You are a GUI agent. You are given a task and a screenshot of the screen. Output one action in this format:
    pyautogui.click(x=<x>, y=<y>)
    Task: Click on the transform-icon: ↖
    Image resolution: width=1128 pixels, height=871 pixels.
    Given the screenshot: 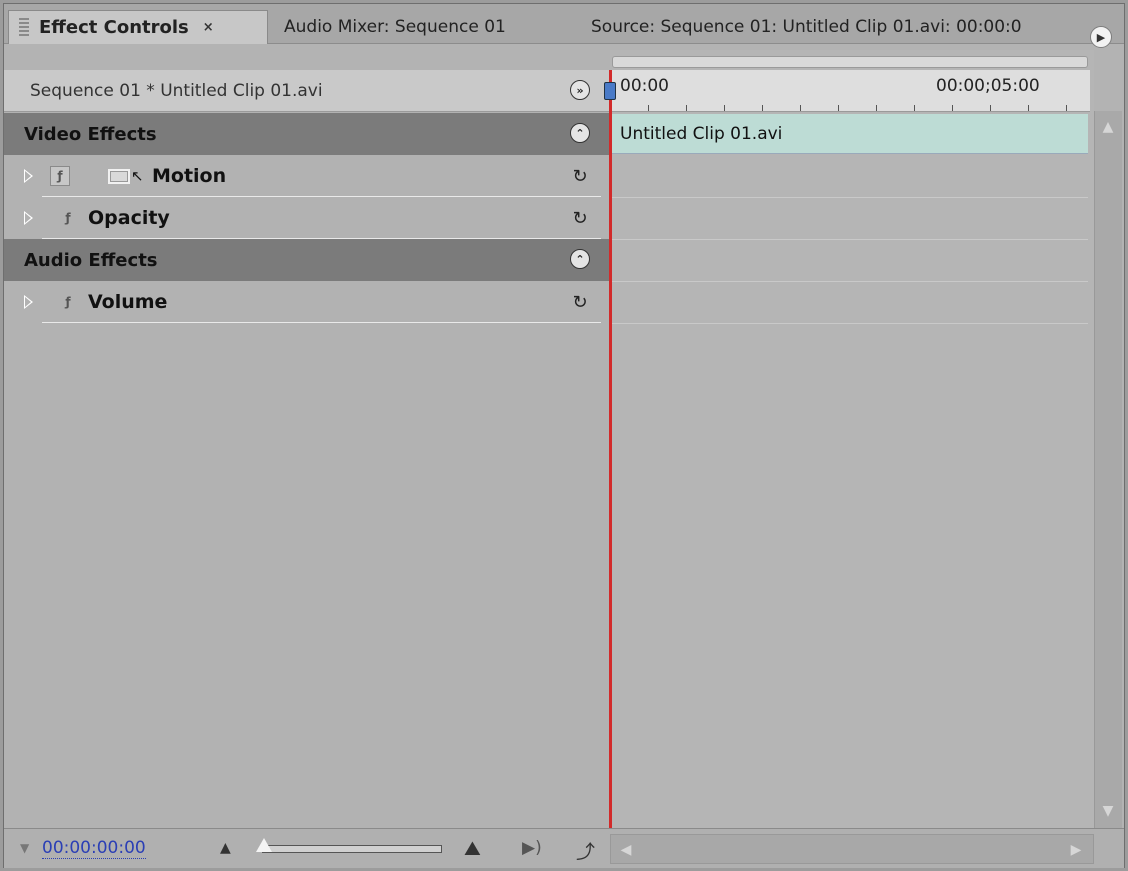 What is the action you would take?
    pyautogui.click(x=126, y=176)
    